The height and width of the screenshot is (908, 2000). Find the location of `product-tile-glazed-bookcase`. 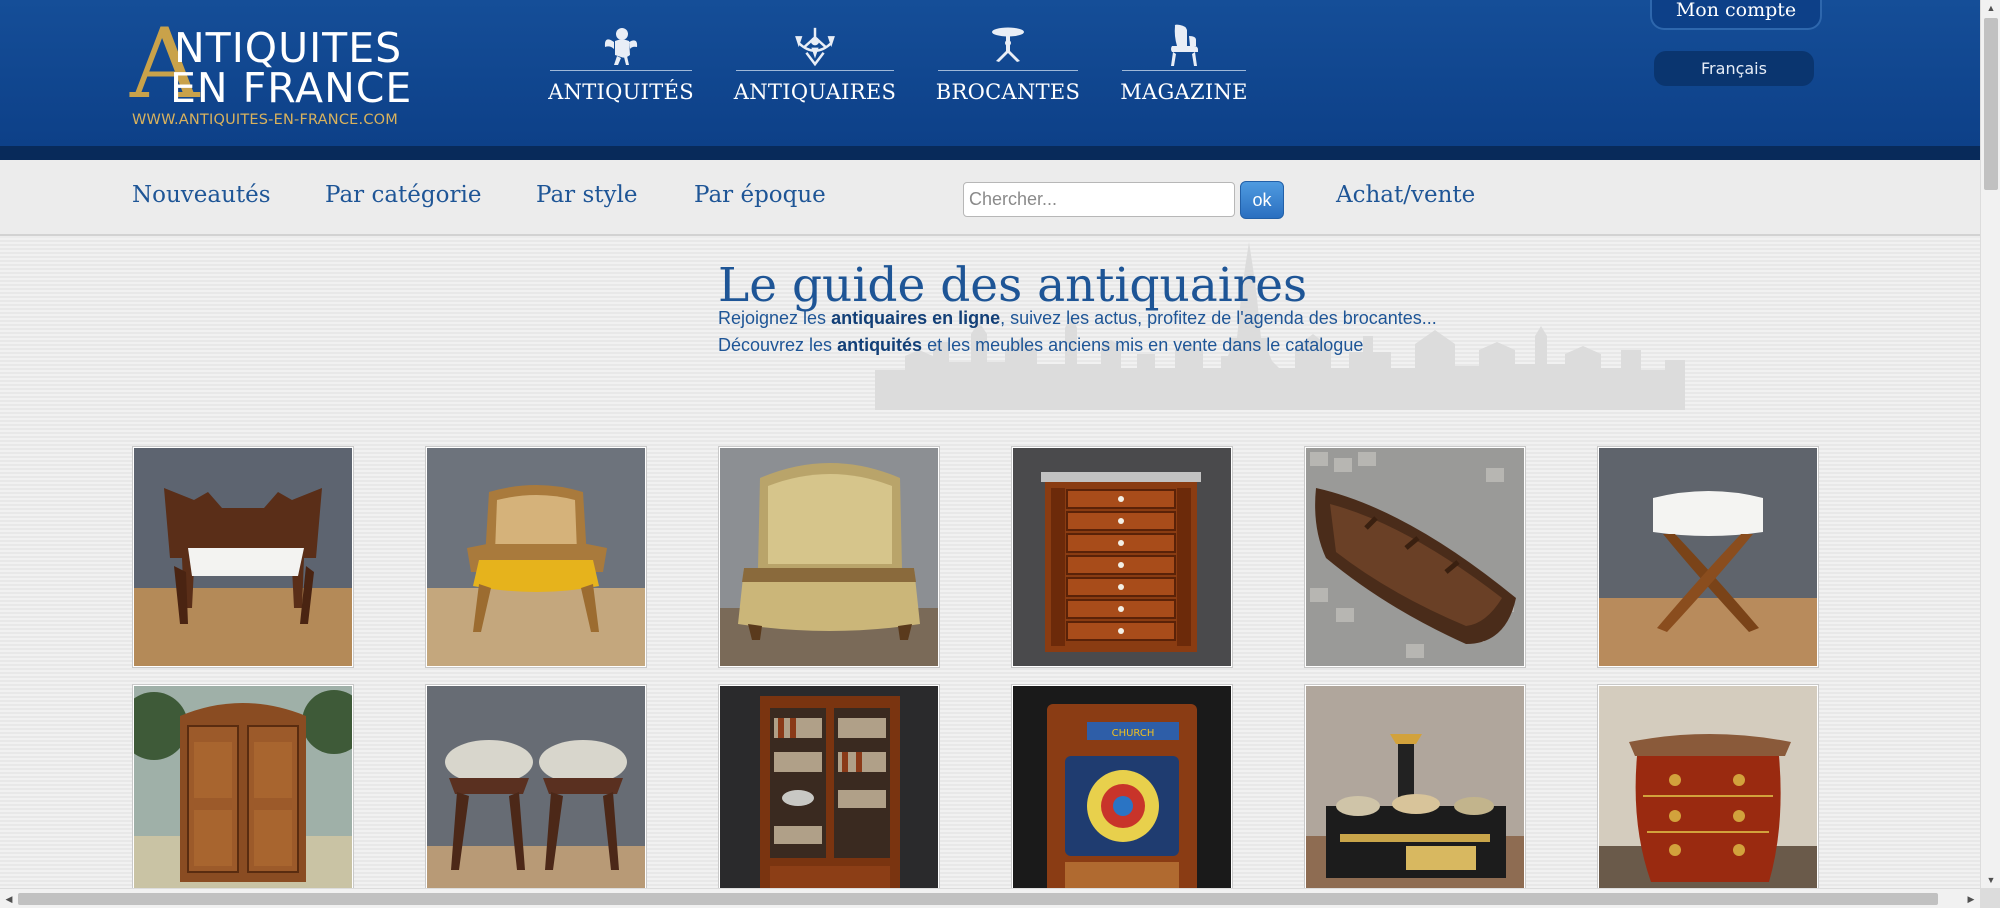

product-tile-glazed-bookcase is located at coordinates (829, 795).